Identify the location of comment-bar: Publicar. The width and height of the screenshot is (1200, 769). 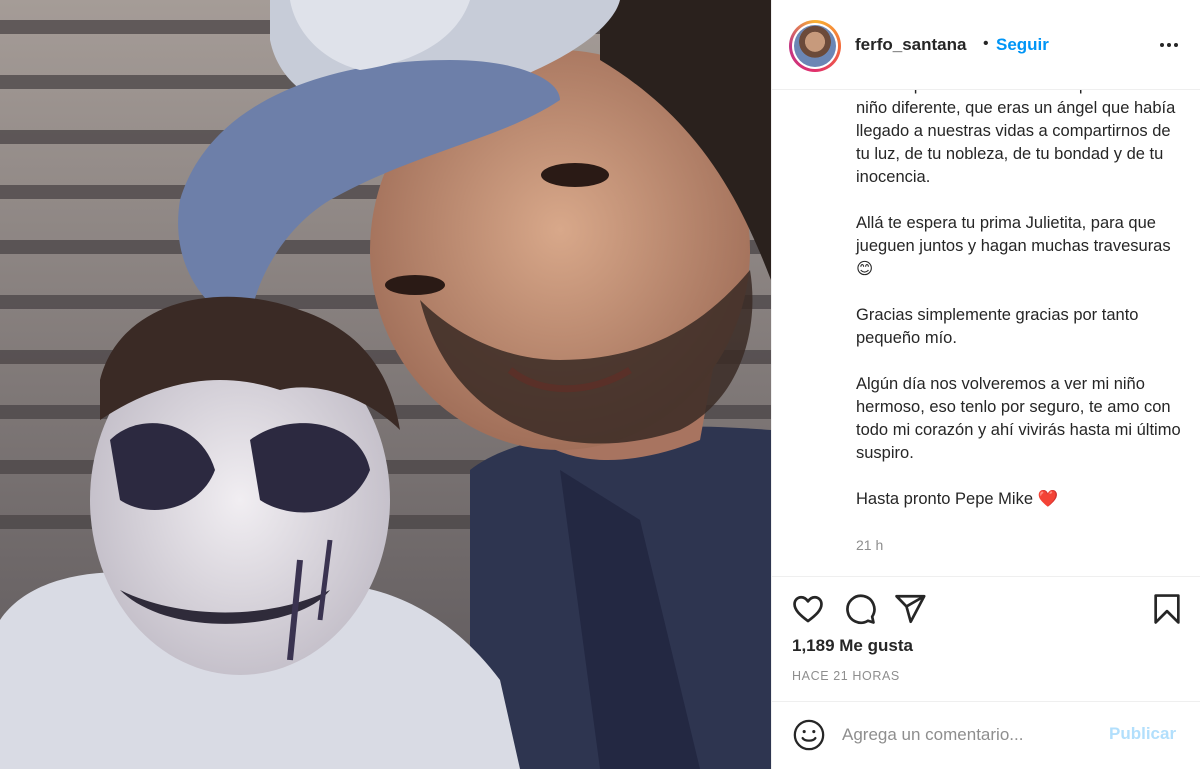
(986, 735).